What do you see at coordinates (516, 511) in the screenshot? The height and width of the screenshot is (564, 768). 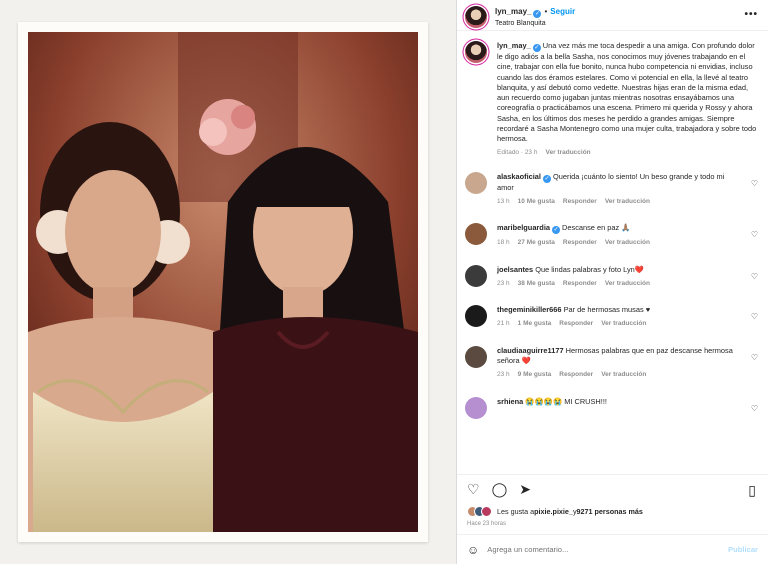 I see `likes-prefix: Les gusta a` at bounding box center [516, 511].